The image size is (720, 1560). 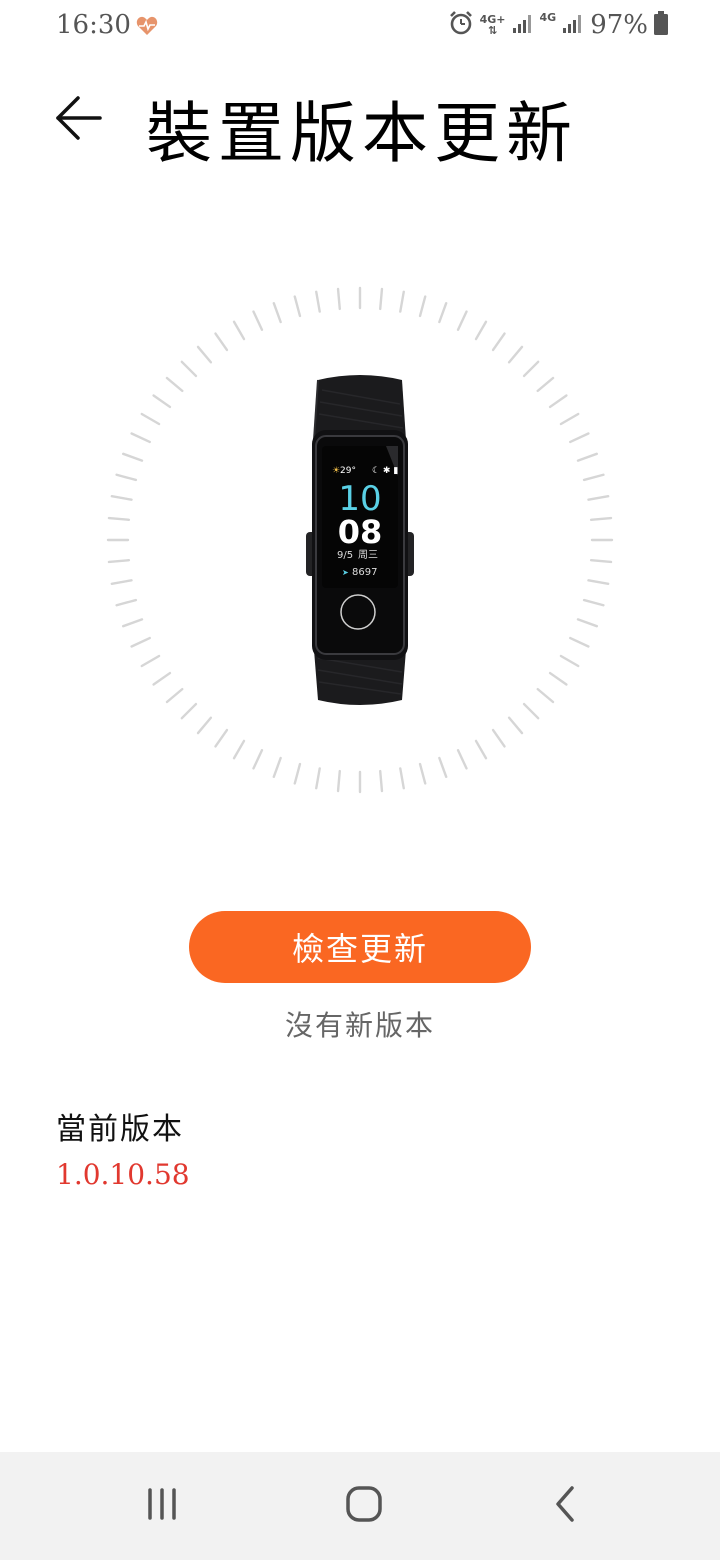 I want to click on check-update-button: 檢查更新, so click(x=360, y=947).